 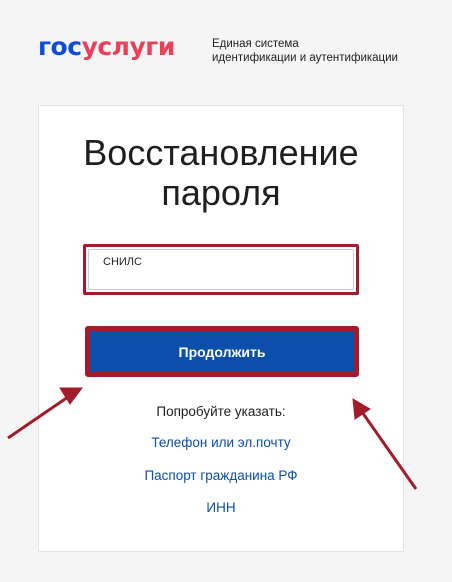 I want to click on left-arrow-icon, so click(x=45, y=413).